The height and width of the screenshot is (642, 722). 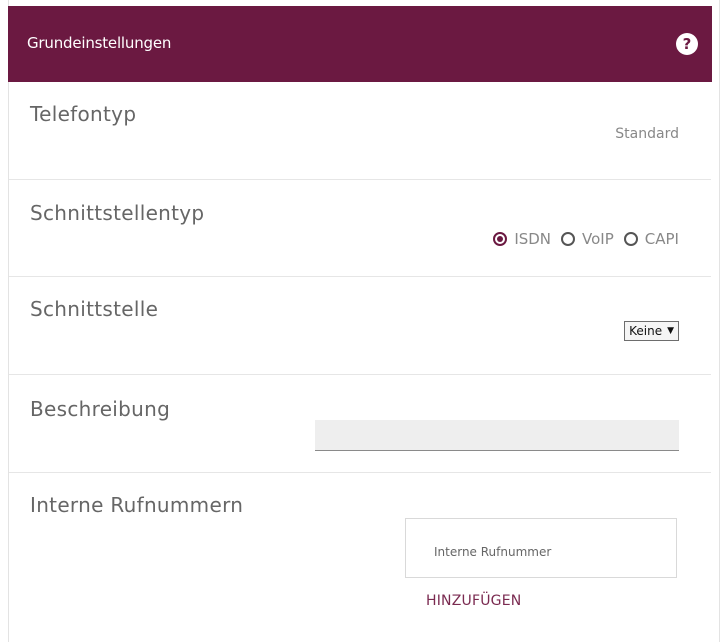 I want to click on radio-capi-label: CAPI, so click(x=661, y=239).